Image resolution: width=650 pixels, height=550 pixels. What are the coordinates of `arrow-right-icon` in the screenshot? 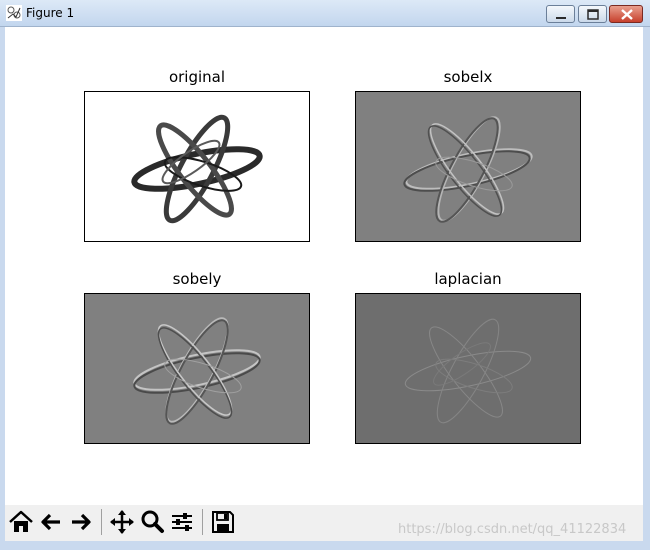 It's located at (81, 522).